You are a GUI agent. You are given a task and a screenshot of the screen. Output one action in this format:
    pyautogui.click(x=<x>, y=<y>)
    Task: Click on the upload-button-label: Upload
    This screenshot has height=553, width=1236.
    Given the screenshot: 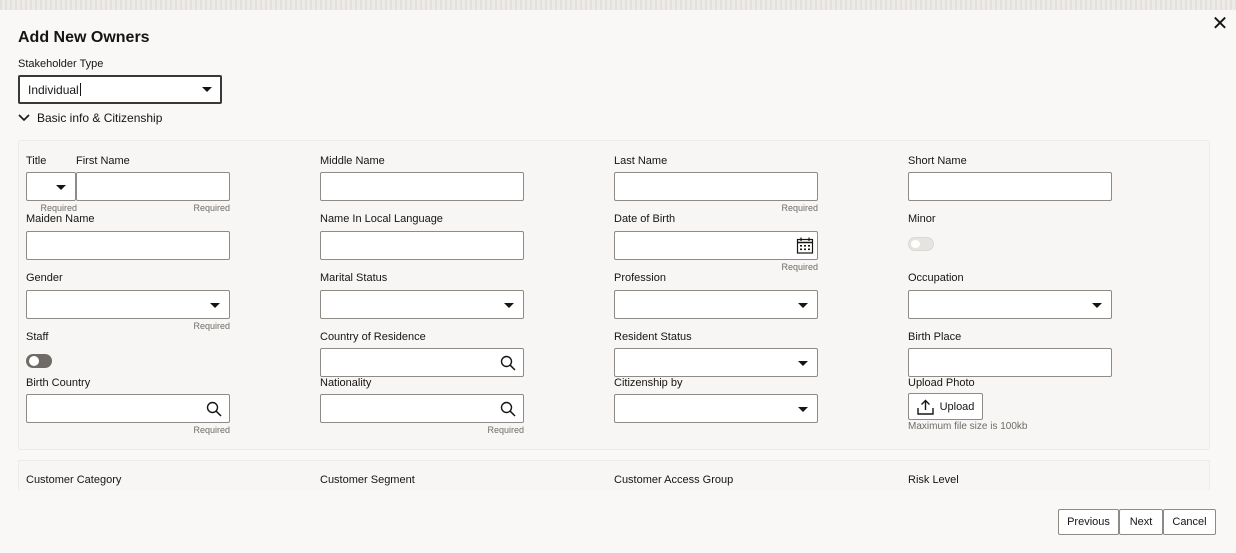 What is the action you would take?
    pyautogui.click(x=957, y=406)
    